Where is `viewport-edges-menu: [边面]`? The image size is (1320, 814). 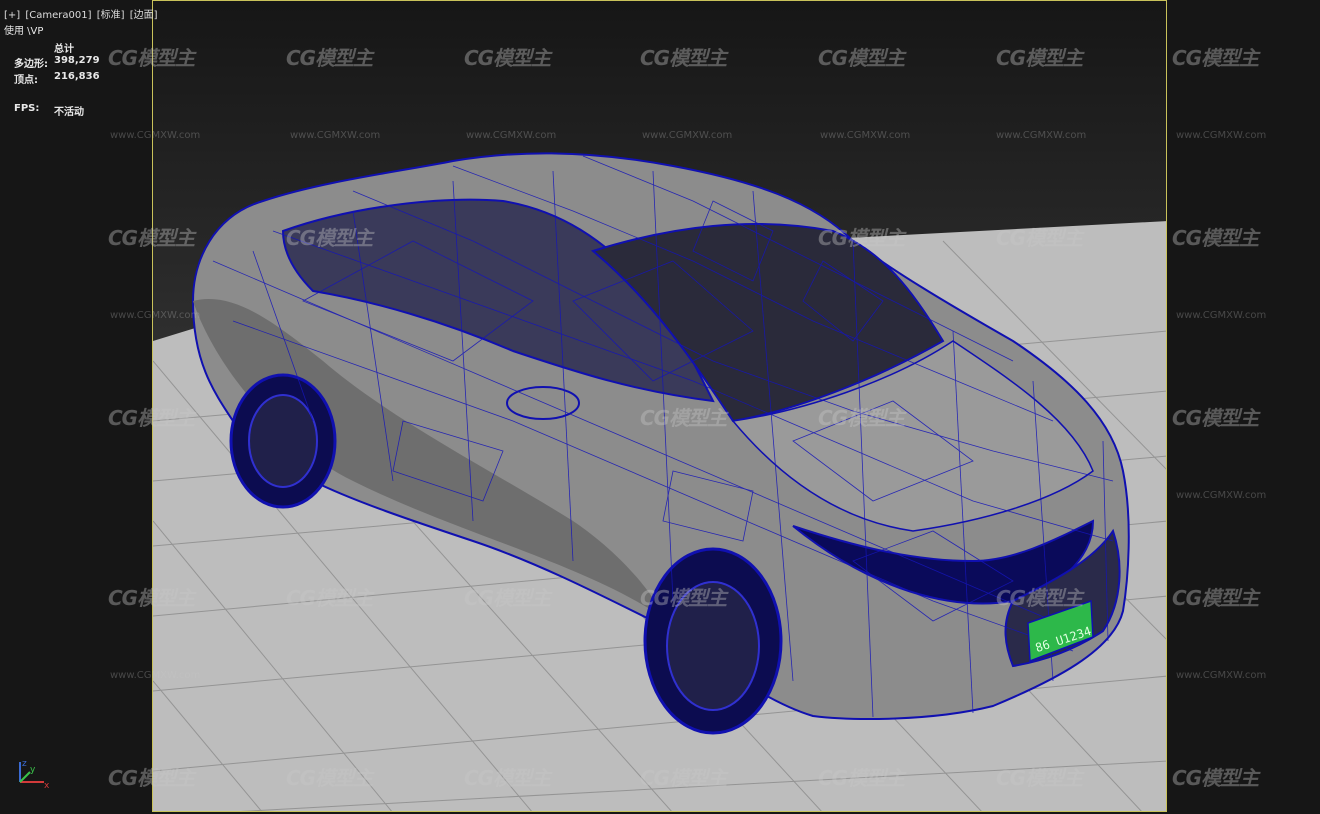 viewport-edges-menu: [边面] is located at coordinates (144, 15).